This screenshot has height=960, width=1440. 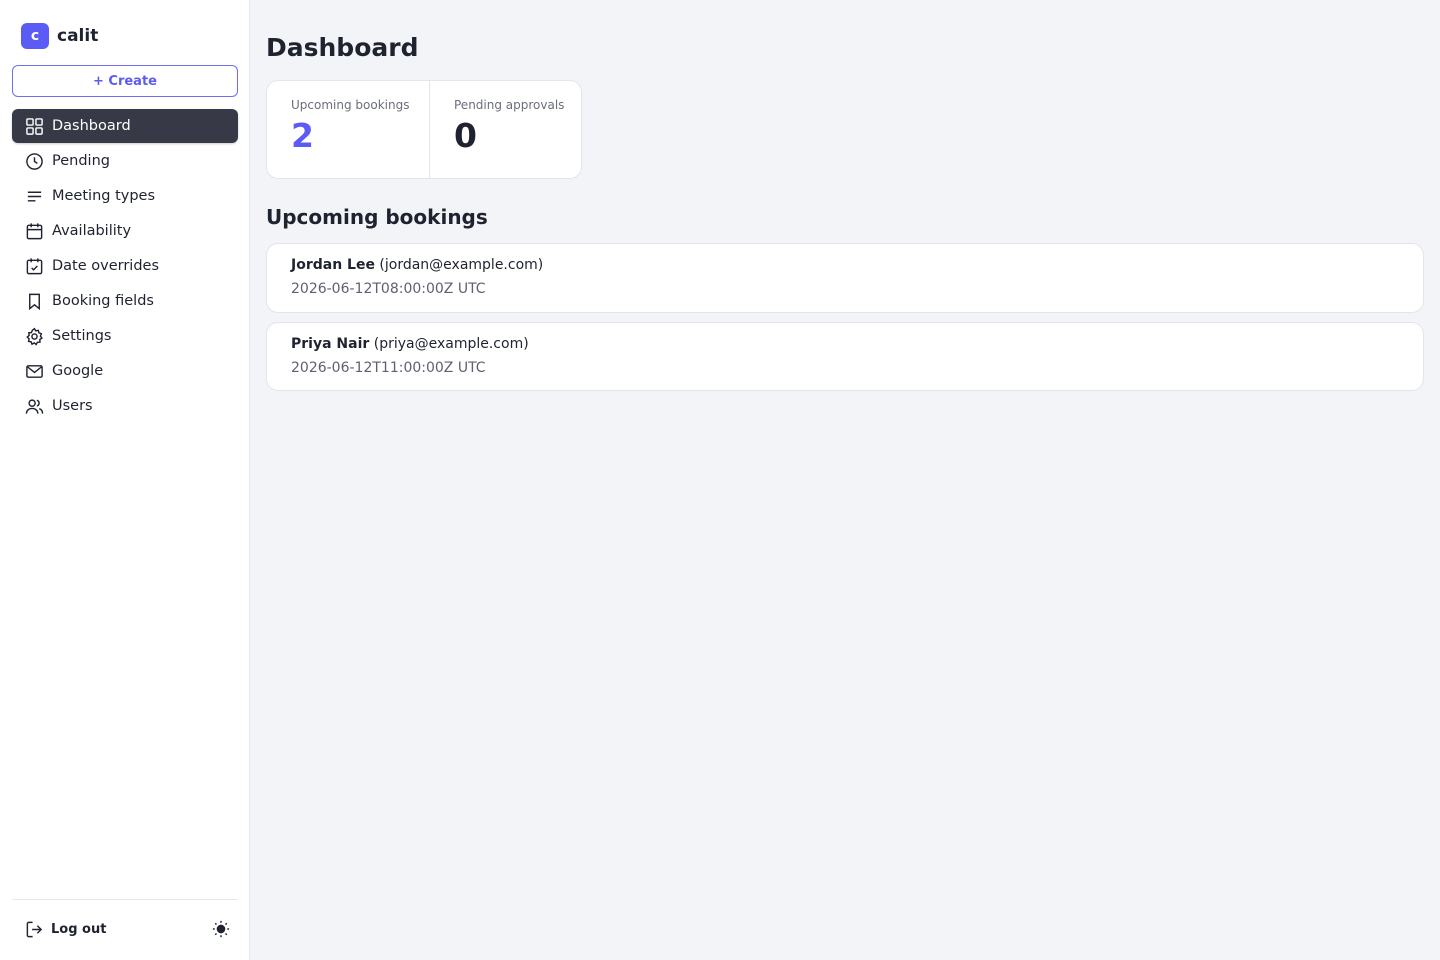 What do you see at coordinates (82, 336) in the screenshot?
I see `sidebar-item-label: Settings` at bounding box center [82, 336].